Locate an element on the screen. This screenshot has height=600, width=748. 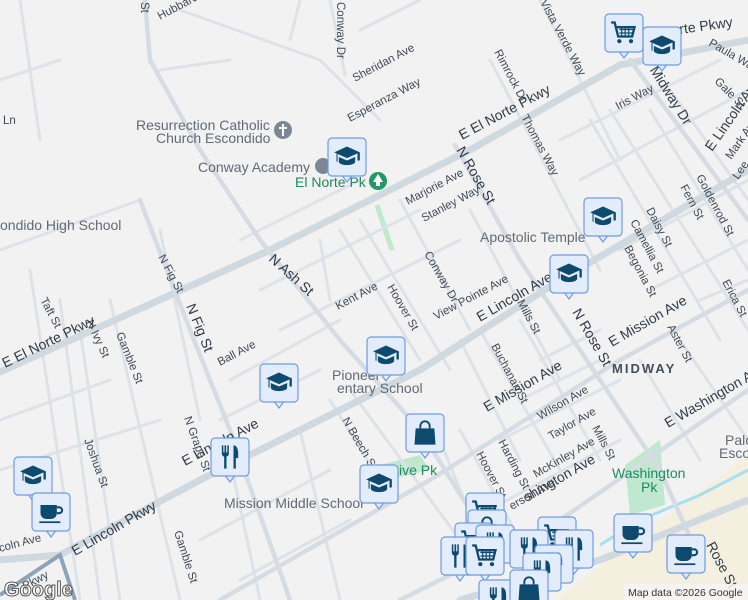
church-label-line2: Church Escondido is located at coordinates (213, 138).